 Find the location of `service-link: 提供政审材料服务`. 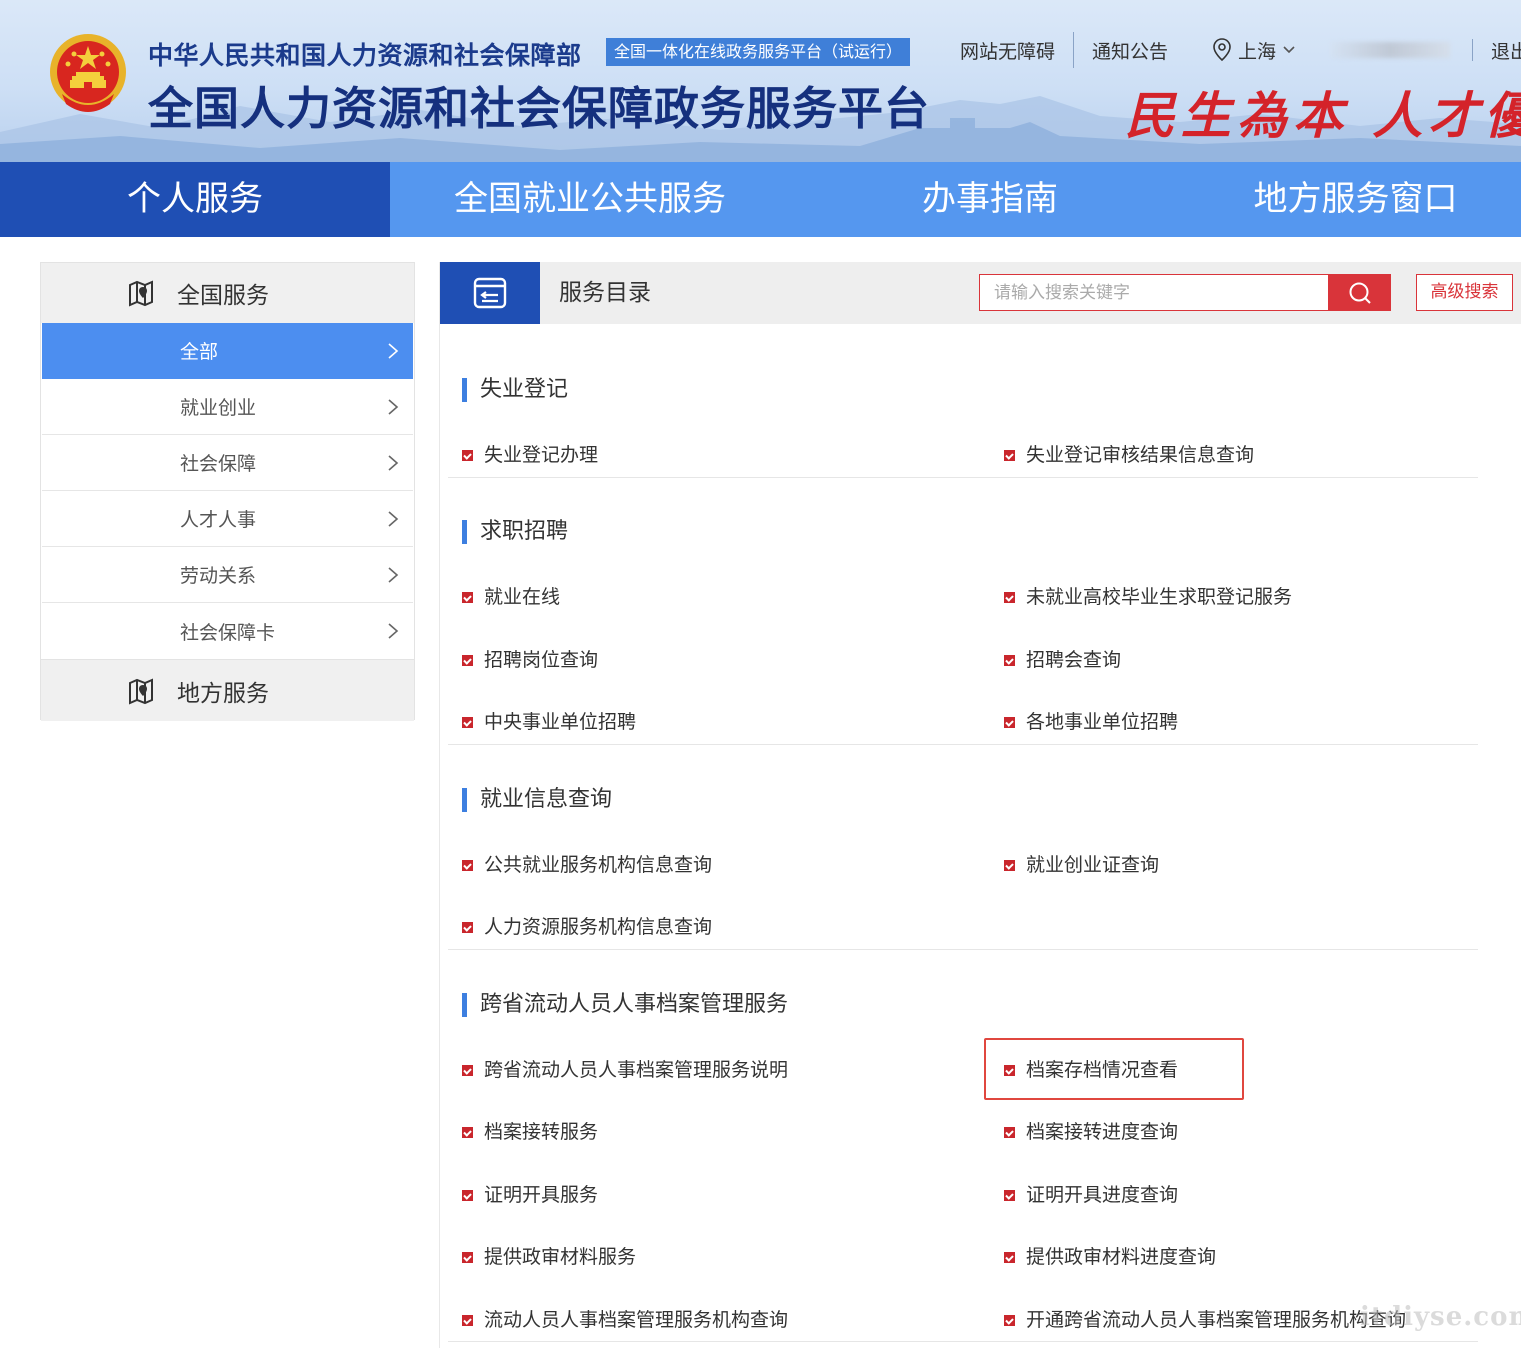

service-link: 提供政审材料服务 is located at coordinates (549, 1257).